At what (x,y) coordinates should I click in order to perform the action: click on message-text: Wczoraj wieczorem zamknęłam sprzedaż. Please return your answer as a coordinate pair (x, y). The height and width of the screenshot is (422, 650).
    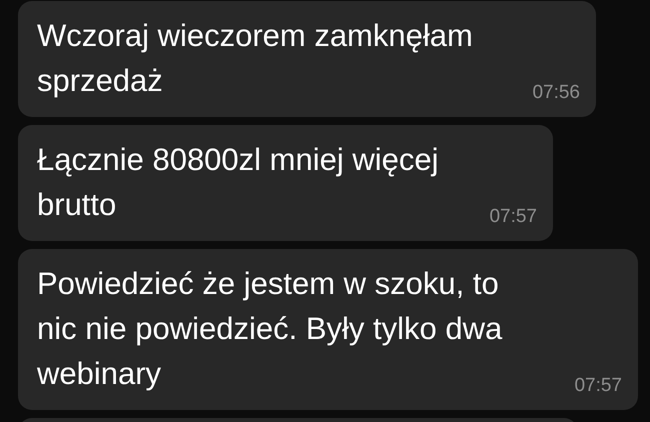
    Looking at the image, I should click on (255, 58).